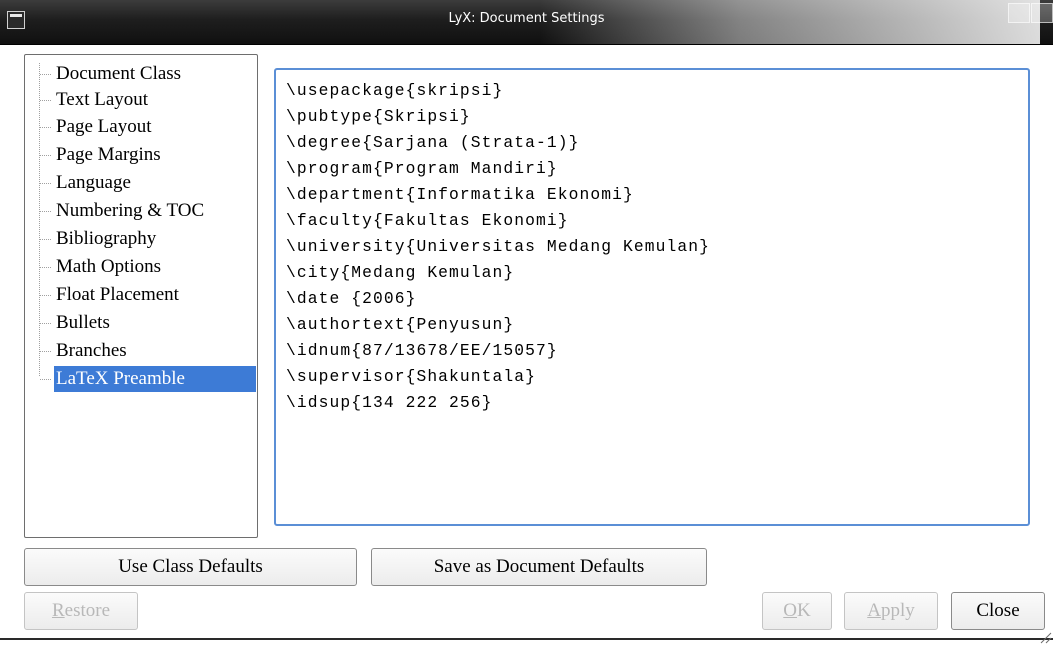 The image size is (1053, 646). What do you see at coordinates (94, 100) in the screenshot?
I see `sidebar-item-text-layout: Text Layout` at bounding box center [94, 100].